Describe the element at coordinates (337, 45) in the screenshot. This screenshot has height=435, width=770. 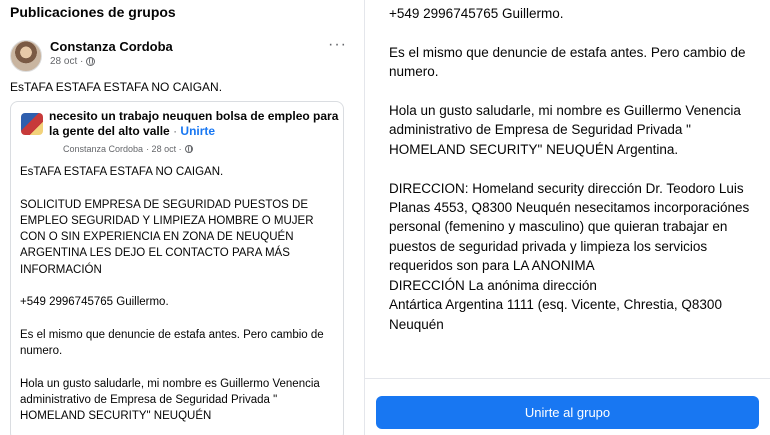
I see `more-options-icon: ···` at that location.